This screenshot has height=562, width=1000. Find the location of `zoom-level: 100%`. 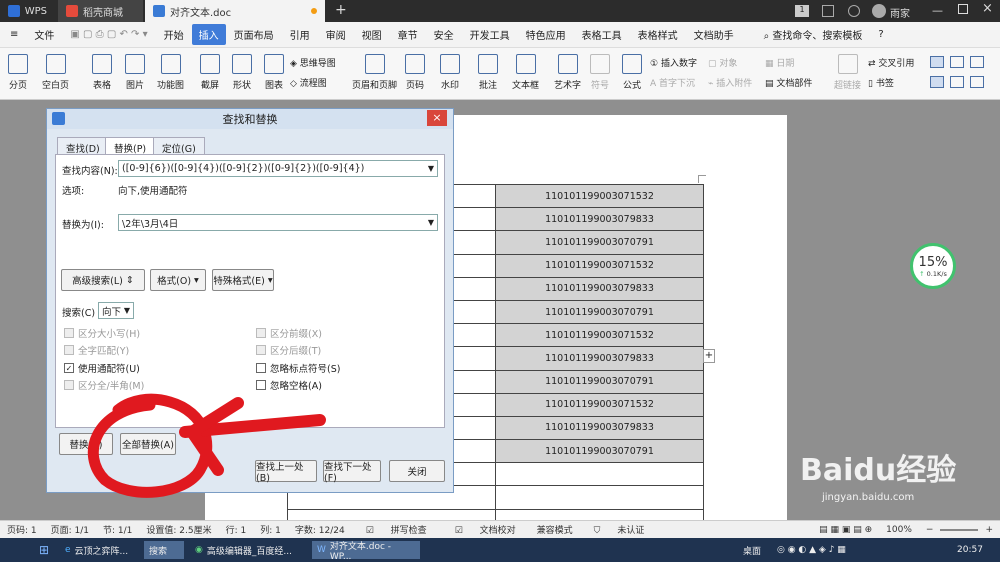

zoom-level: 100% is located at coordinates (899, 530).